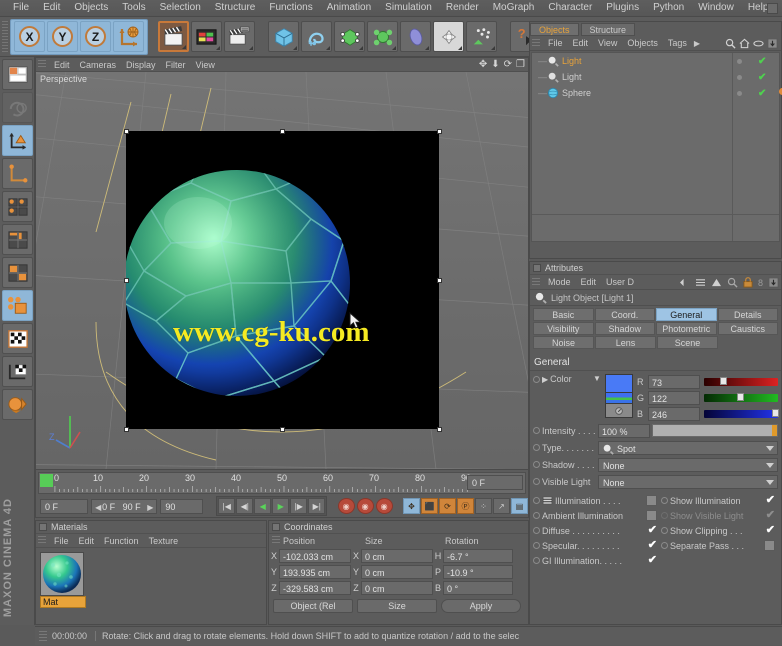 The width and height of the screenshot is (782, 646). Describe the element at coordinates (478, 571) in the screenshot. I see `coord-rot-p-field: -10.9 °` at that location.